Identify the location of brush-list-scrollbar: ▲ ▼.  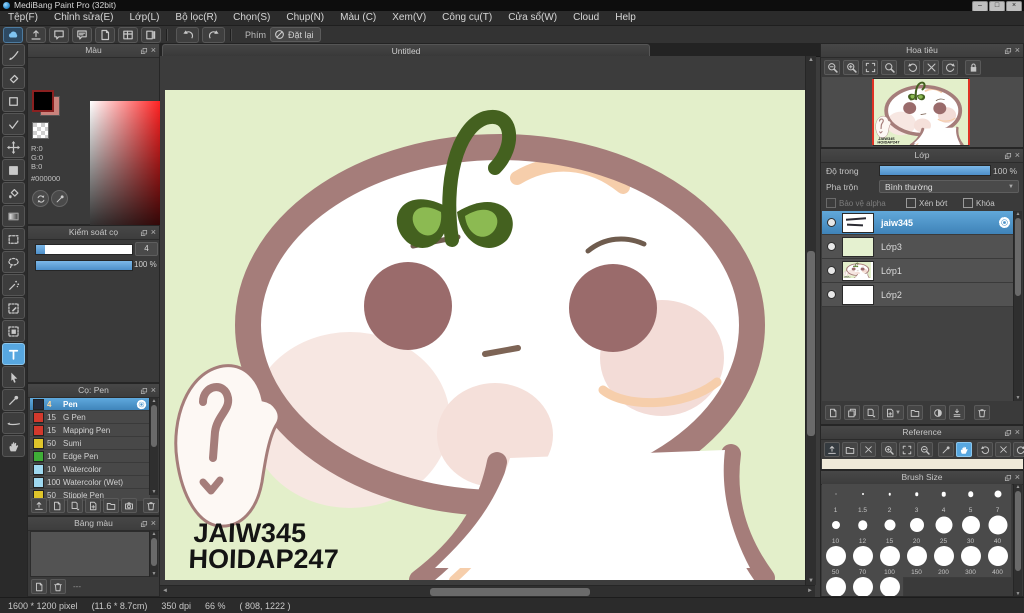
(153, 446).